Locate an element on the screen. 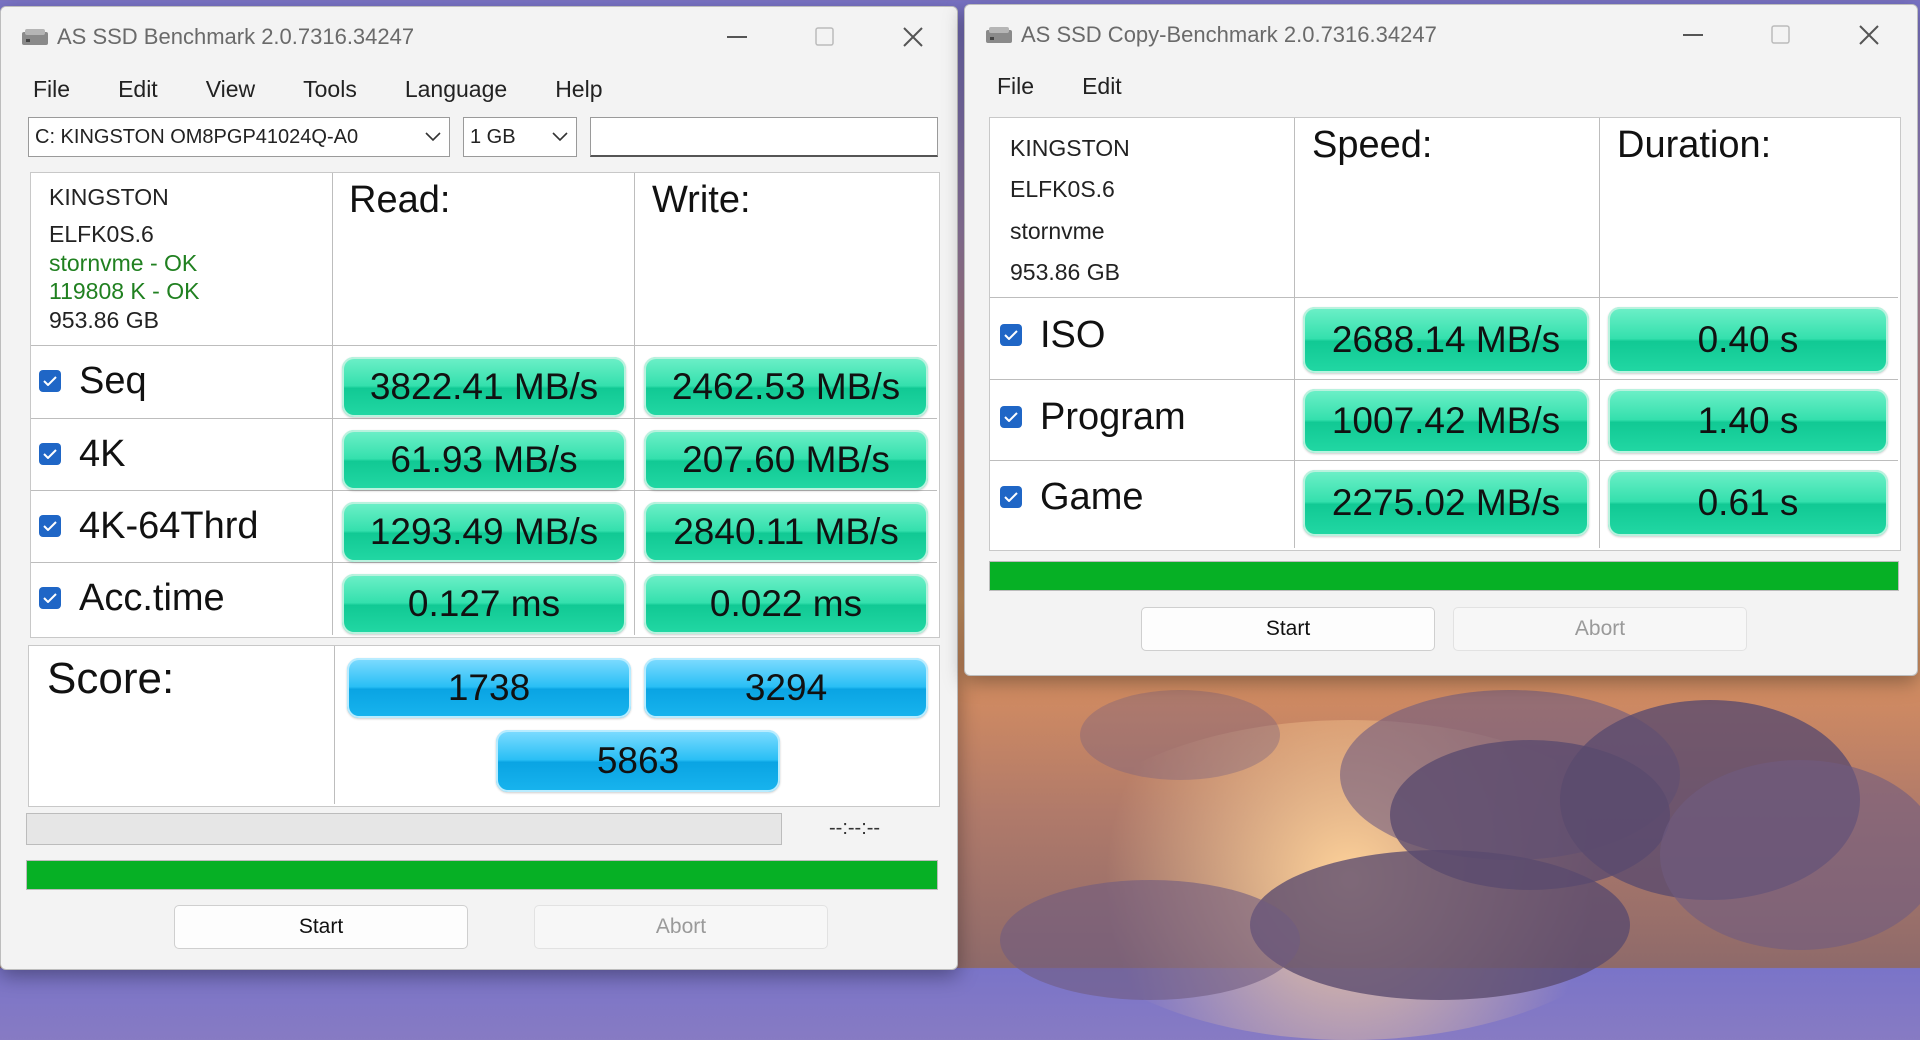 This screenshot has height=1040, width=1920. acctime-write-value: 0.022 ms is located at coordinates (786, 604).